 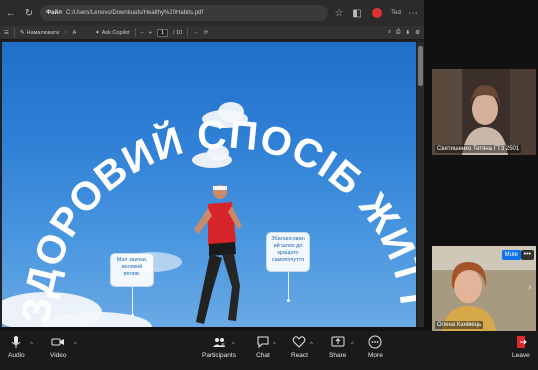 I want to click on chat-options-chevron-icon: ^, so click(x=274, y=345).